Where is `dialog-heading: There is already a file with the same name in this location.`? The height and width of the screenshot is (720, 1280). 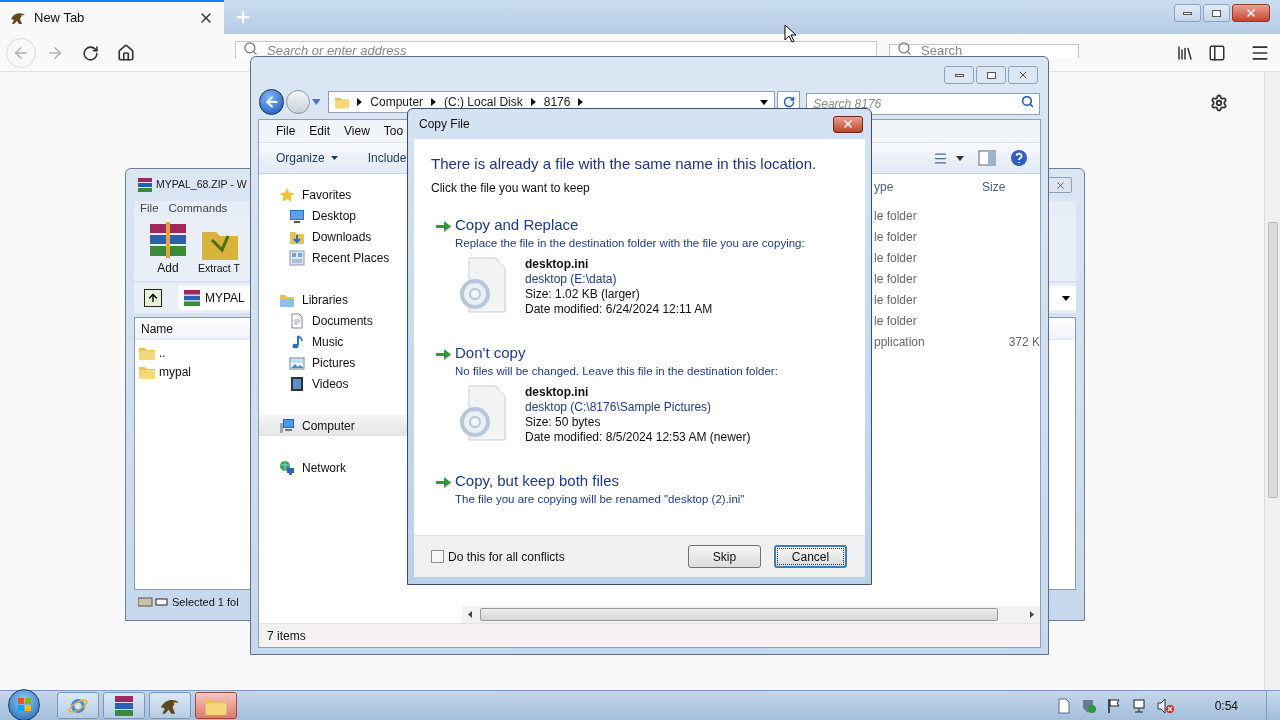 dialog-heading: There is already a file with the same name in this location. is located at coordinates (624, 164).